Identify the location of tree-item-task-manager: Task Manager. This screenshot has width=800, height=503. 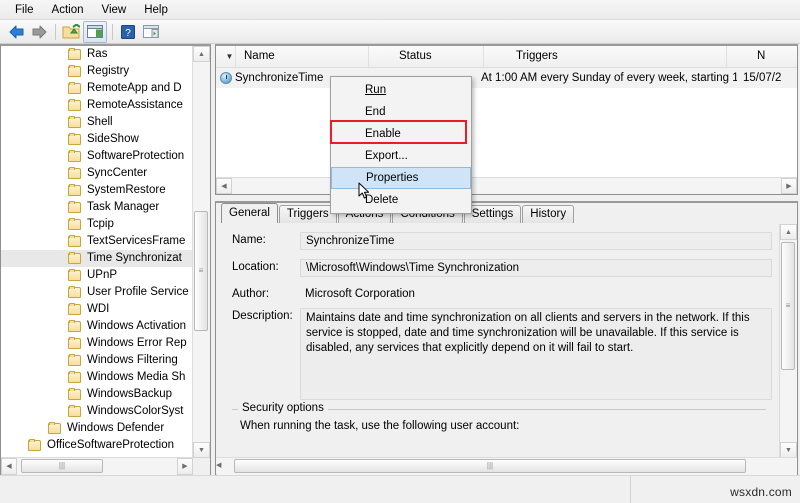
(97, 207).